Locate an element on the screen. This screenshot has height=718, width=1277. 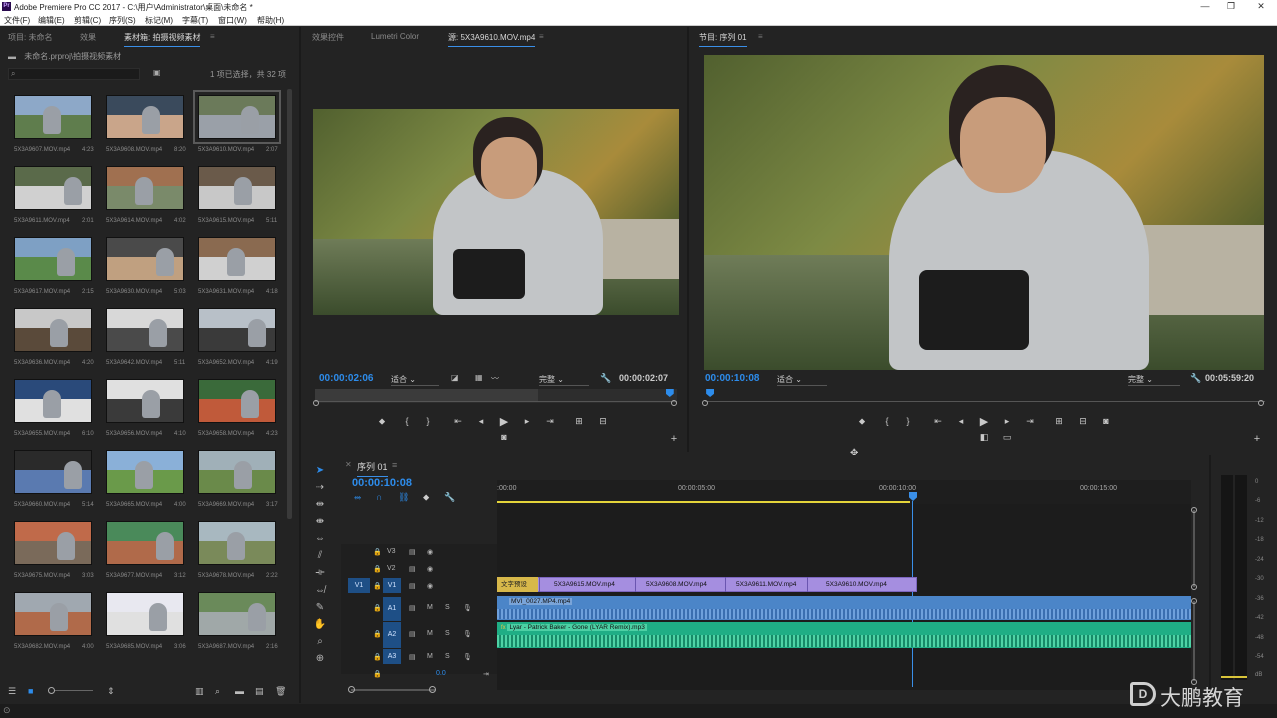
a2-label: A2 is located at coordinates (392, 635).